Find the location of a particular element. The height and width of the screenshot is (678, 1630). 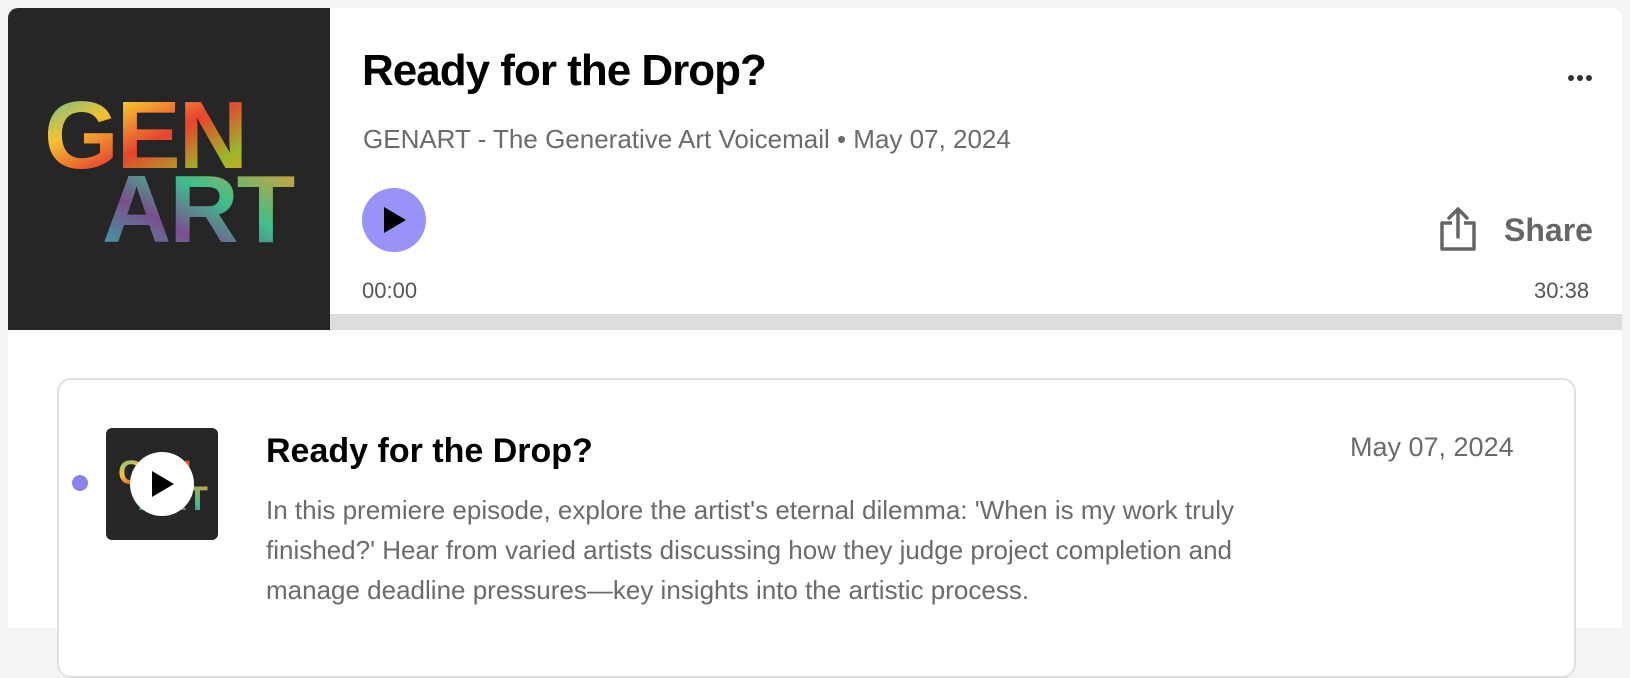

play-button is located at coordinates (394, 220).